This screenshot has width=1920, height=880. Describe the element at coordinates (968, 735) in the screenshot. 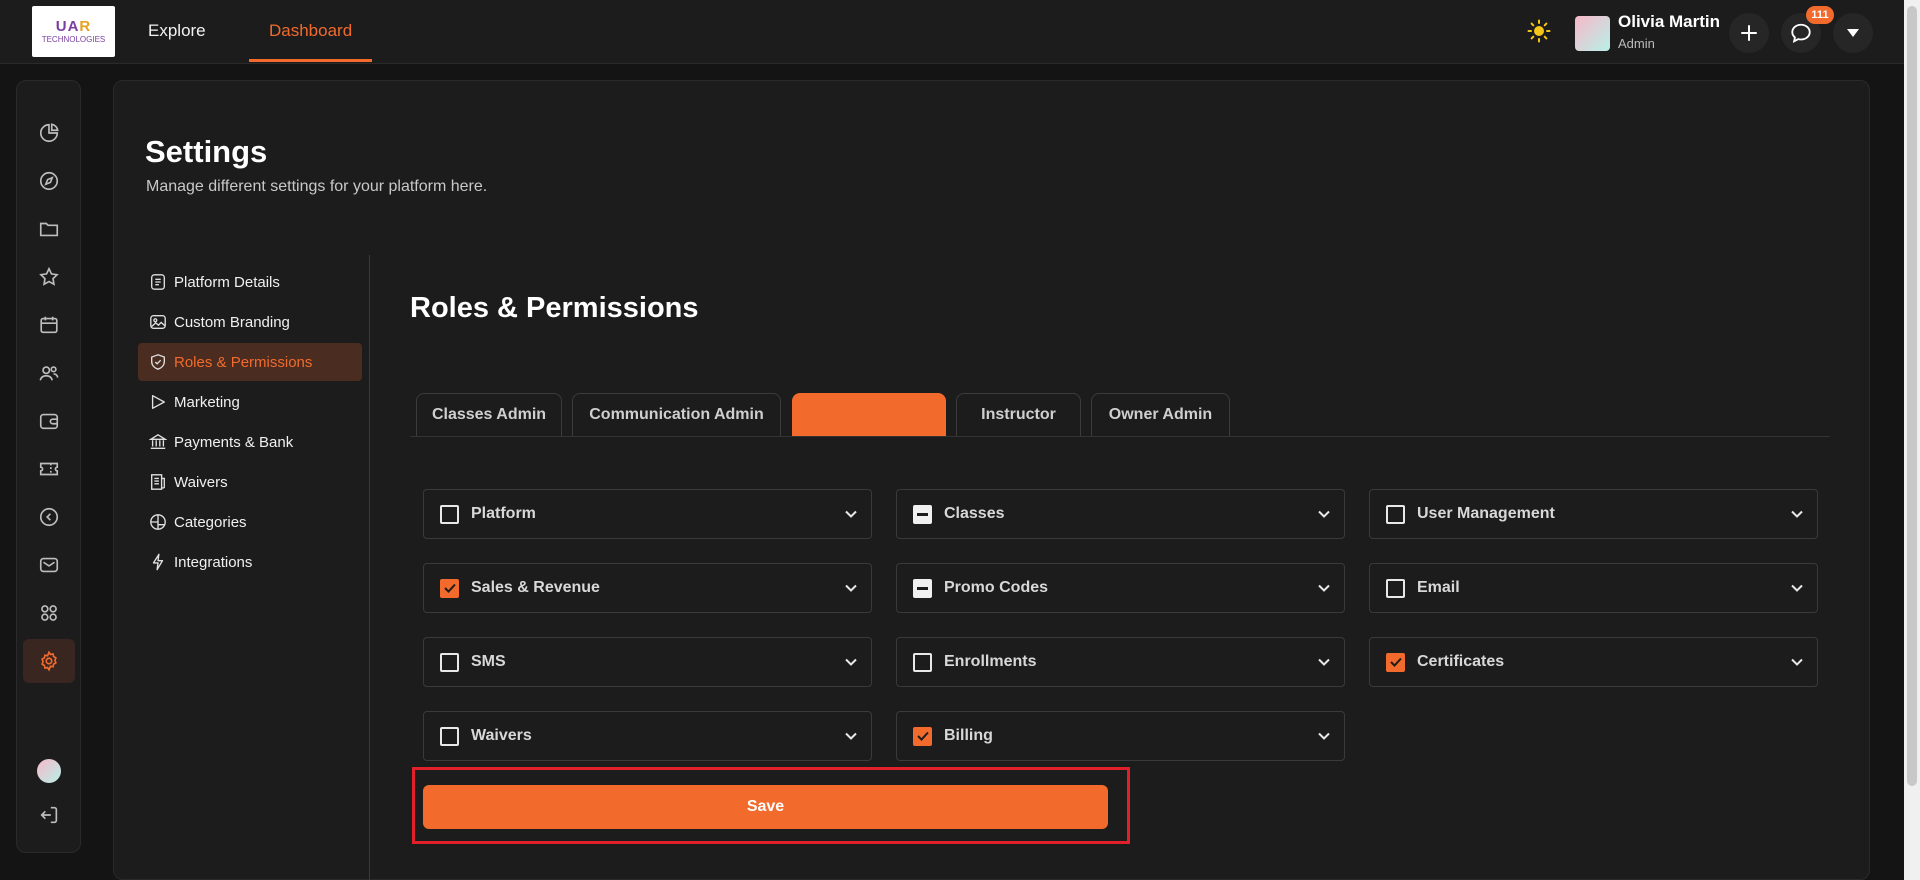

I see `permission-label: Billing` at that location.